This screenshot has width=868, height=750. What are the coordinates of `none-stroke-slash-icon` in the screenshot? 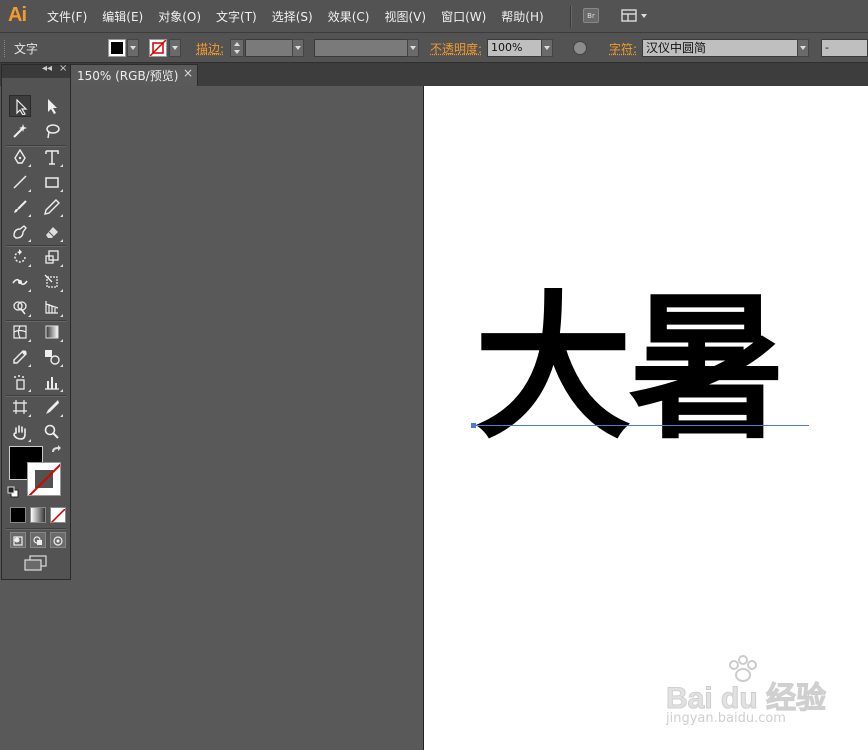 It's located at (44, 479).